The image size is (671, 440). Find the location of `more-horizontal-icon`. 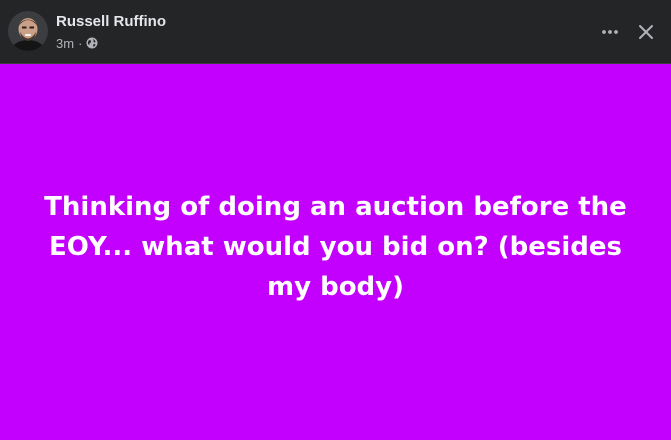

more-horizontal-icon is located at coordinates (610, 32).